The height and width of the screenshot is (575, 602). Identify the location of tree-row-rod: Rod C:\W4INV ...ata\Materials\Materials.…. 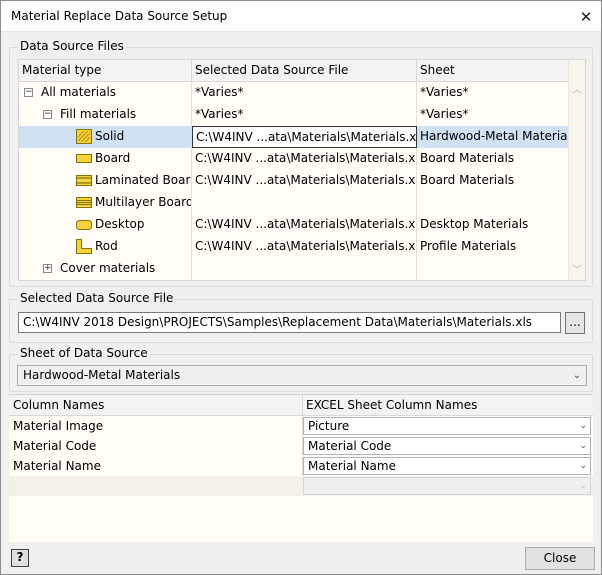
(294, 247).